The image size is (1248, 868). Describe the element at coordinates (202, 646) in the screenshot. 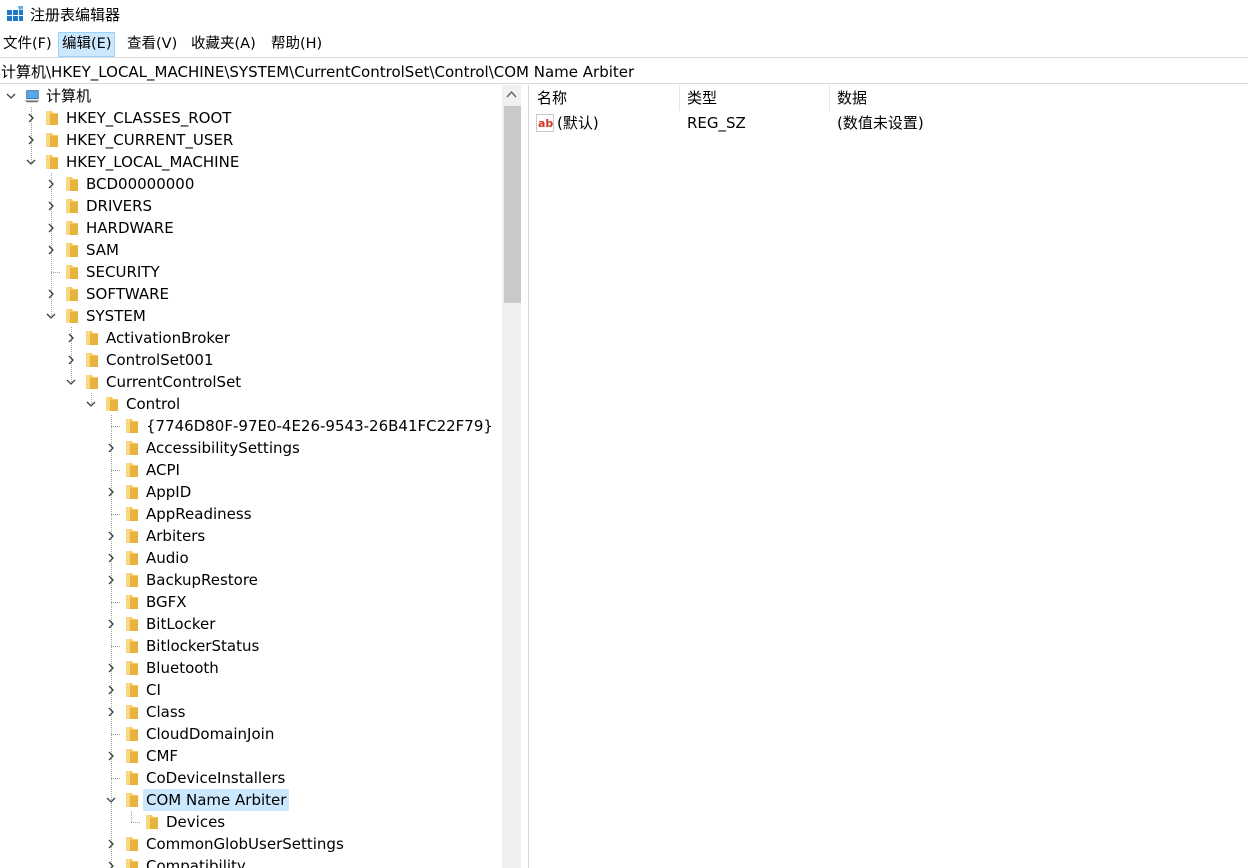

I see `tree-node-label: BitlockerStatus` at that location.